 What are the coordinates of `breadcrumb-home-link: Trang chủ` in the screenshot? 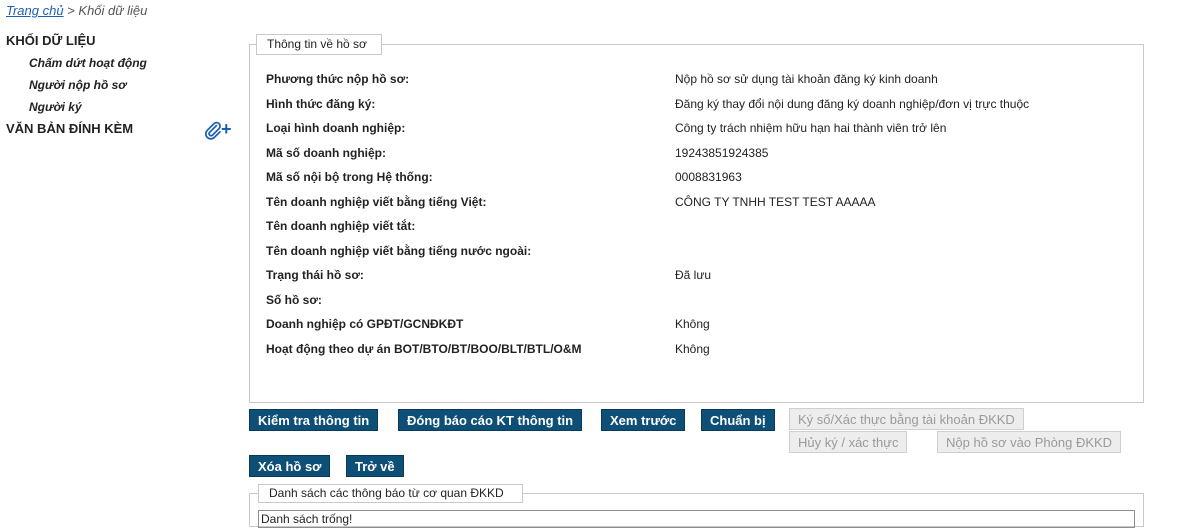 It's located at (35, 10).